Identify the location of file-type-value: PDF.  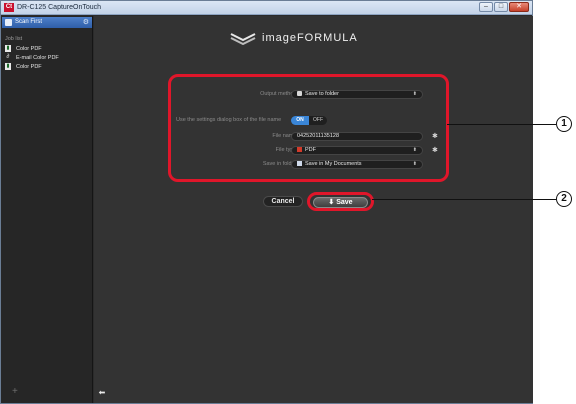
(310, 150).